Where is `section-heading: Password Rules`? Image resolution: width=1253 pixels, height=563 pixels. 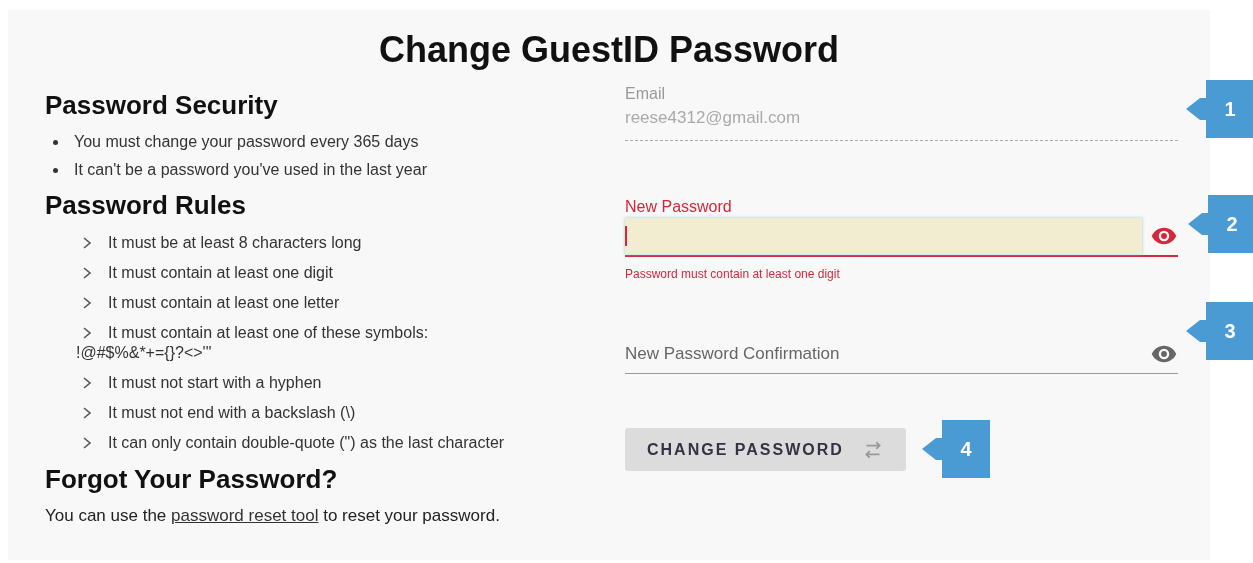 section-heading: Password Rules is located at coordinates (146, 205).